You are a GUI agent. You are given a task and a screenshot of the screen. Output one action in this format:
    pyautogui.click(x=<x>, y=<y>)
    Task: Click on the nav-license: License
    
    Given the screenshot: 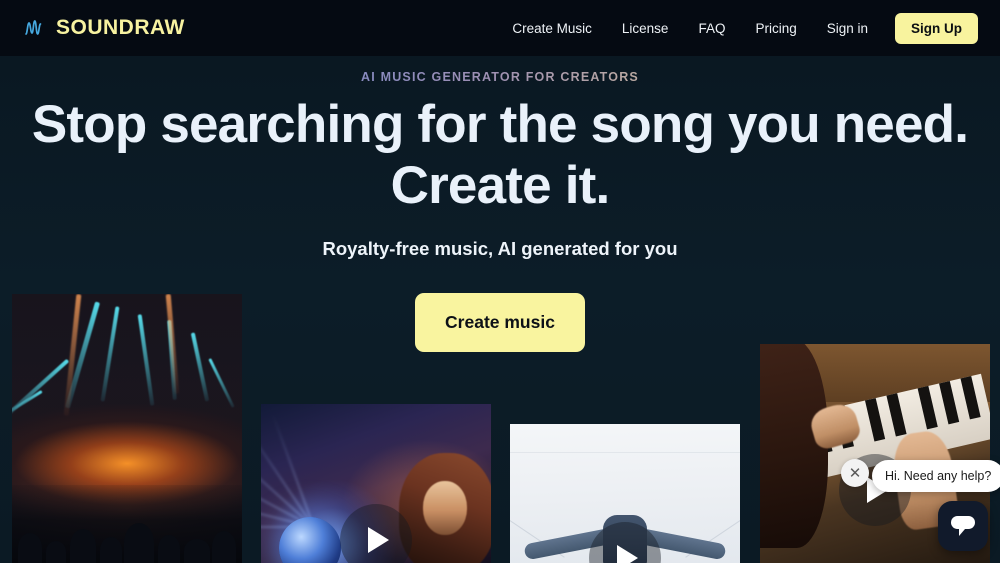 What is the action you would take?
    pyautogui.click(x=645, y=28)
    